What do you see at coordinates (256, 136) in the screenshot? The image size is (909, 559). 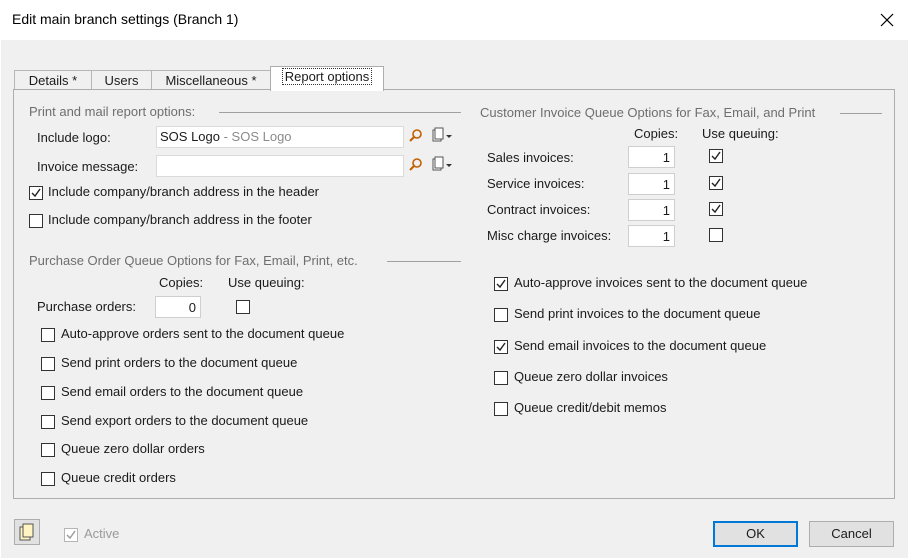 I see `include-logo-description: - SOS Logo` at bounding box center [256, 136].